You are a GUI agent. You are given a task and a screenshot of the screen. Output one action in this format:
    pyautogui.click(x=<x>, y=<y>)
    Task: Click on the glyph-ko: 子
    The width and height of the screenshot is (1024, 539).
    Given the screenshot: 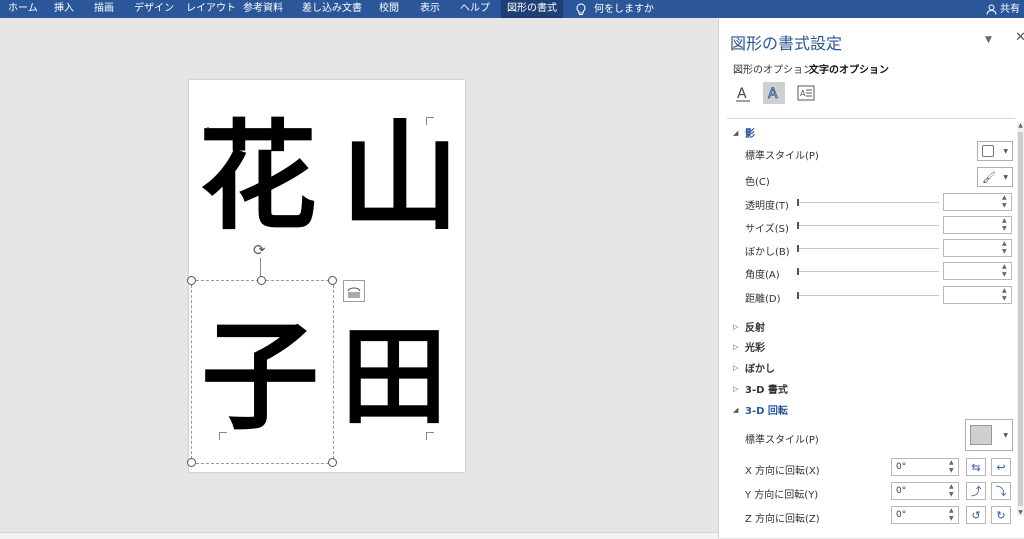 What is the action you would take?
    pyautogui.click(x=260, y=377)
    